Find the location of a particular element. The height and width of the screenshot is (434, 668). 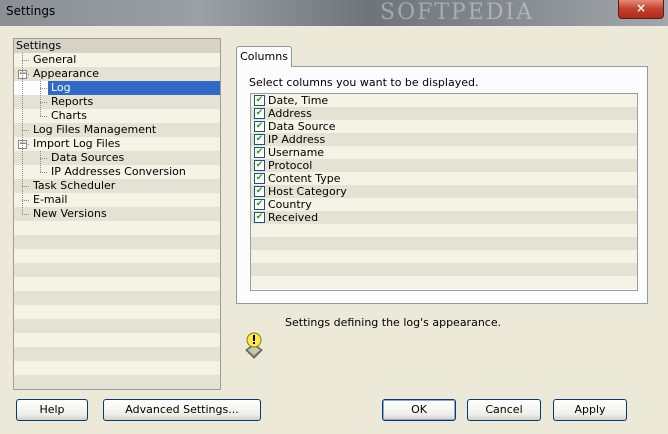

column-option: ✔ Content Type is located at coordinates (444, 178).